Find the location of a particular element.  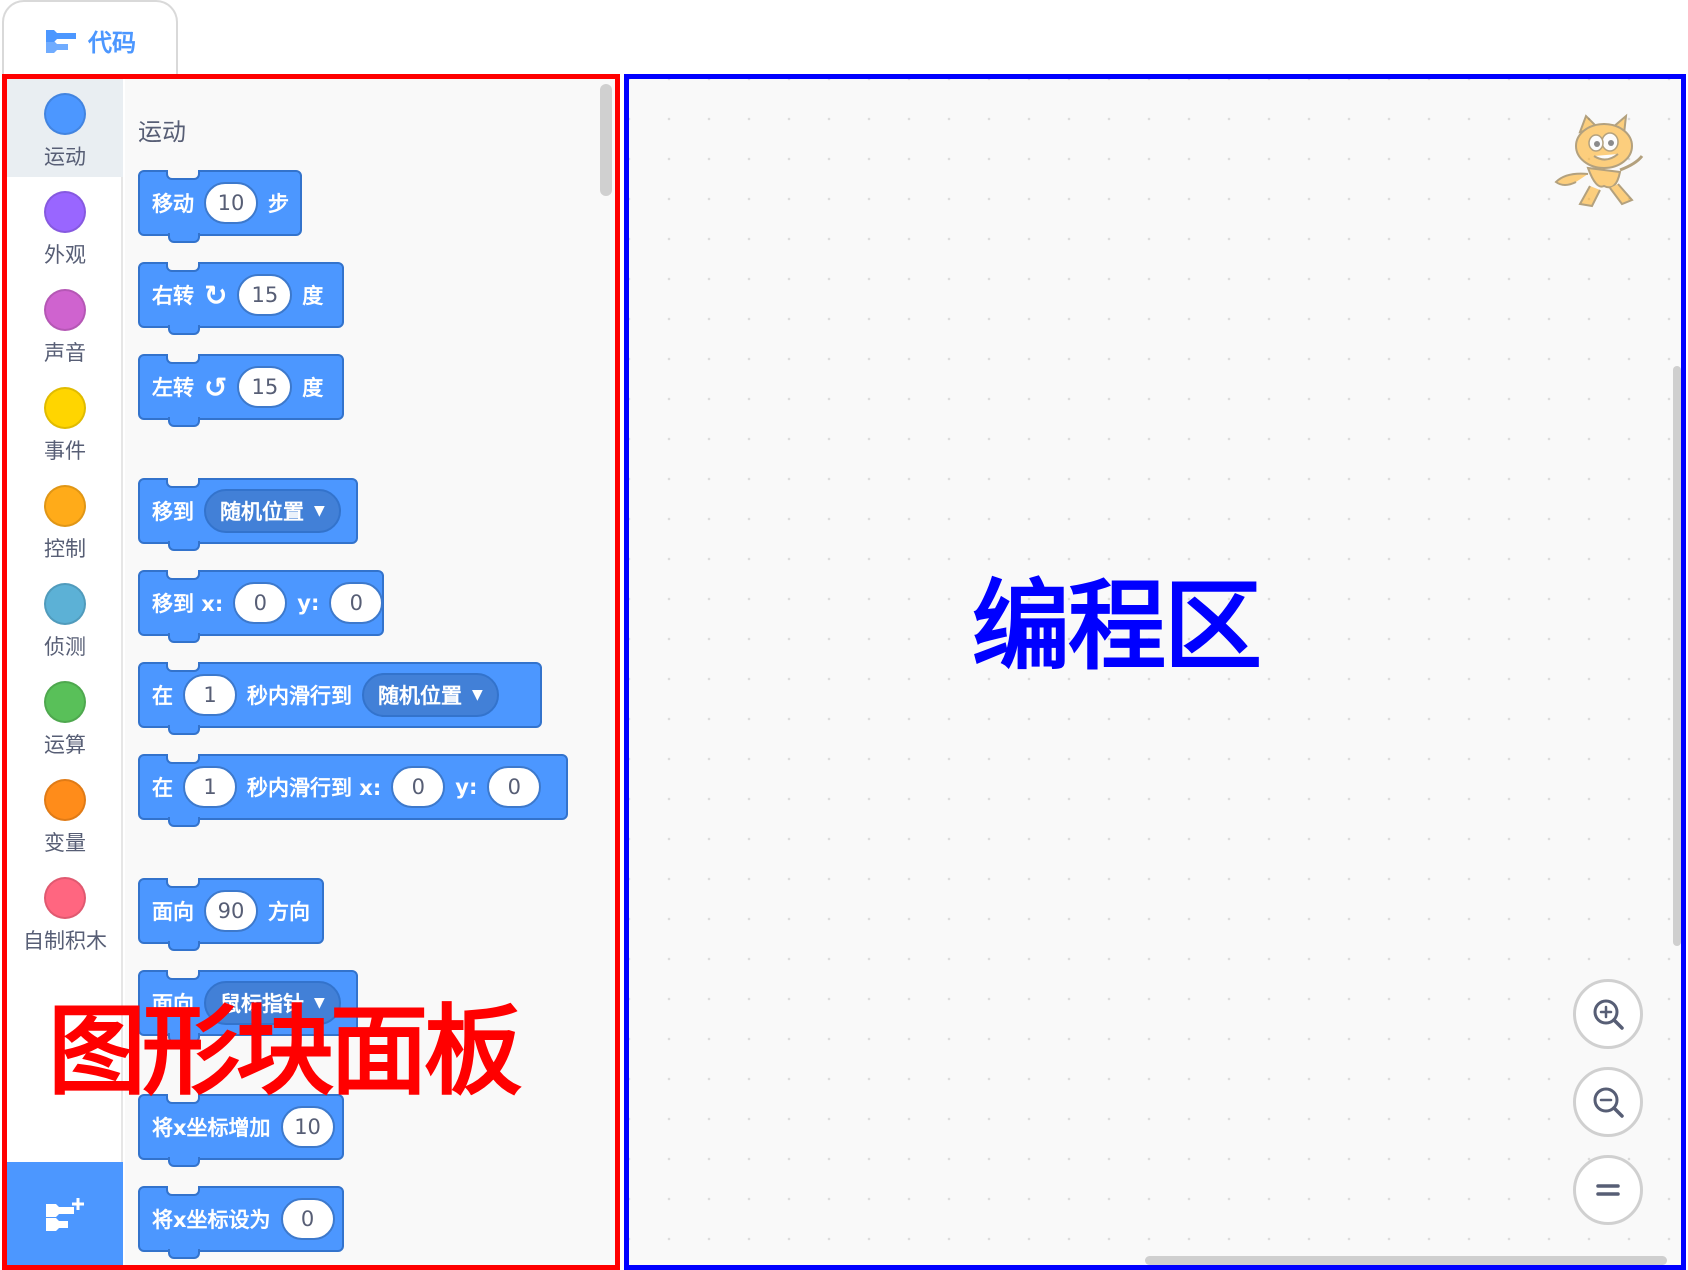

zoom-in-icon is located at coordinates (1608, 1014).